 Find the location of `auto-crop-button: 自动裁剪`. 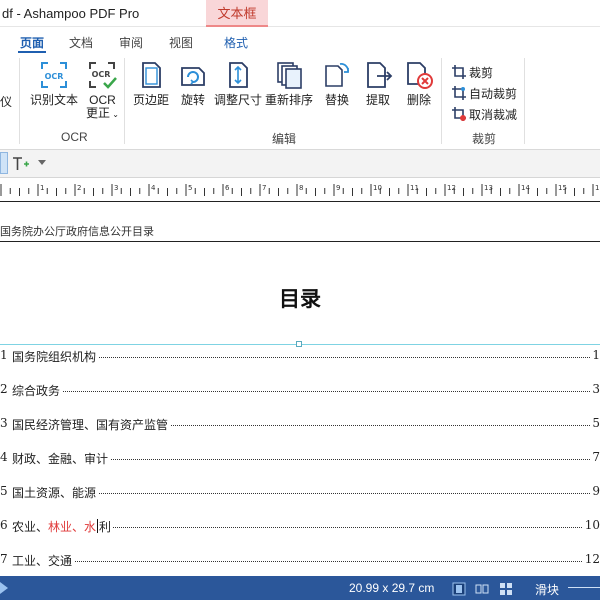

auto-crop-button: 自动裁剪 is located at coordinates (484, 93).